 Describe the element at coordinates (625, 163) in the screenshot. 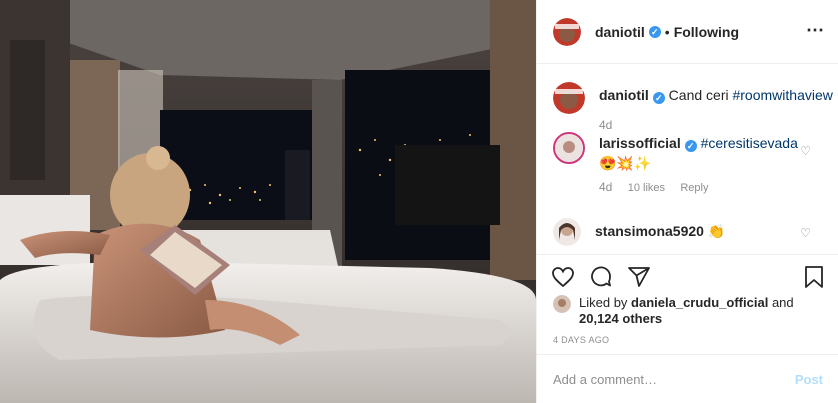

I see `comment-emoji: 😍💥✨` at that location.